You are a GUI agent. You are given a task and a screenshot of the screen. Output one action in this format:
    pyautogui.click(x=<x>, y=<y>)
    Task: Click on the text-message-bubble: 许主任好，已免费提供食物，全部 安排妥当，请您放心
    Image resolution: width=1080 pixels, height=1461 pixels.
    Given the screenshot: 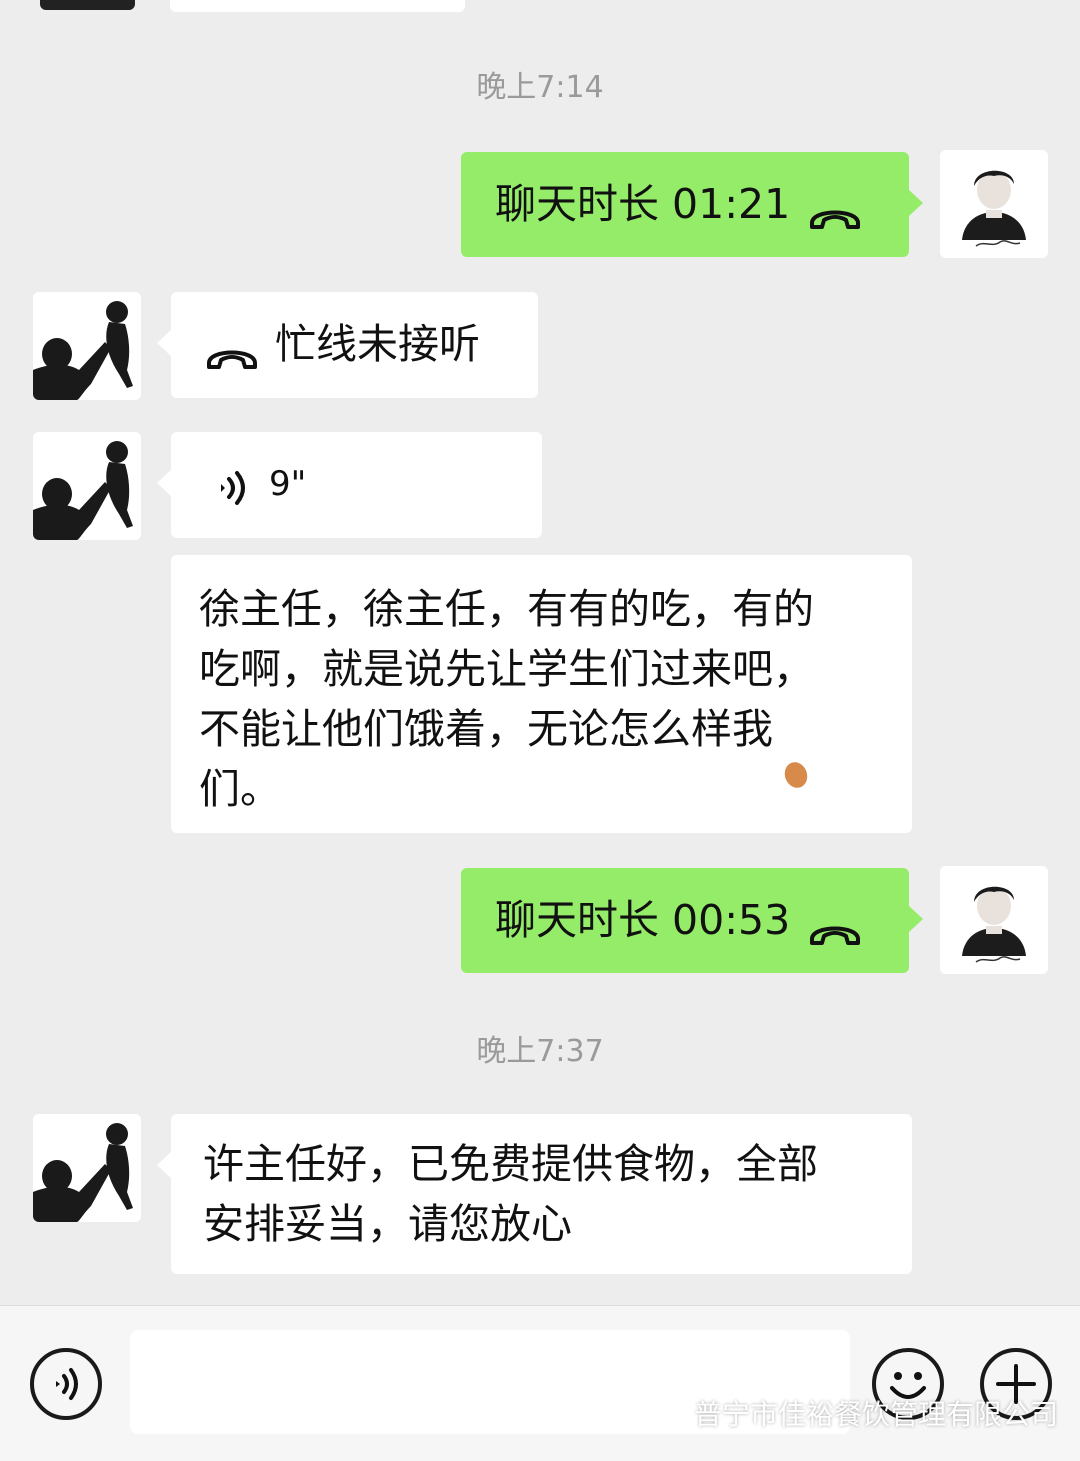 What is the action you would take?
    pyautogui.click(x=534, y=1194)
    